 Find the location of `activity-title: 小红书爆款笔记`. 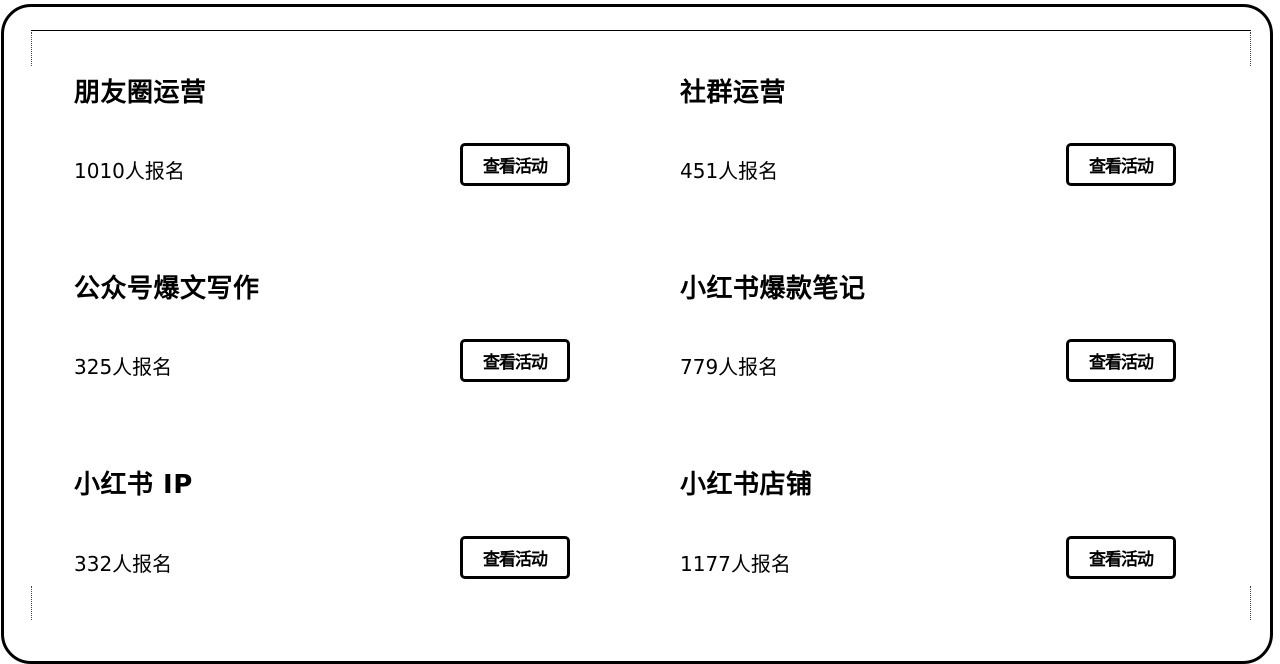

activity-title: 小红书爆款笔记 is located at coordinates (773, 289).